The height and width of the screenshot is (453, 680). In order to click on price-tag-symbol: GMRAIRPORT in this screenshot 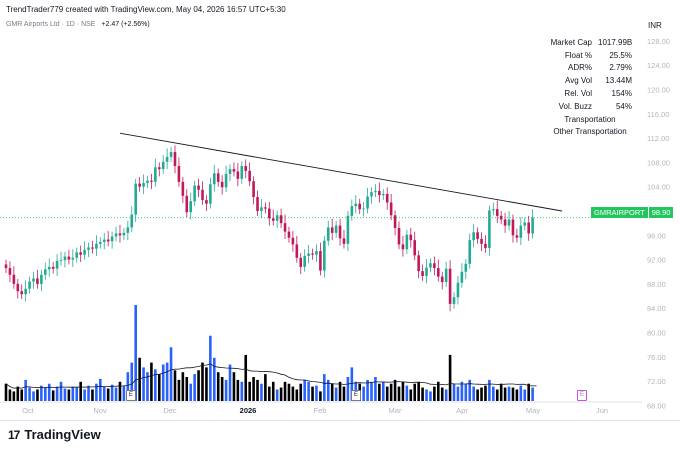, I will do `click(619, 212)`.